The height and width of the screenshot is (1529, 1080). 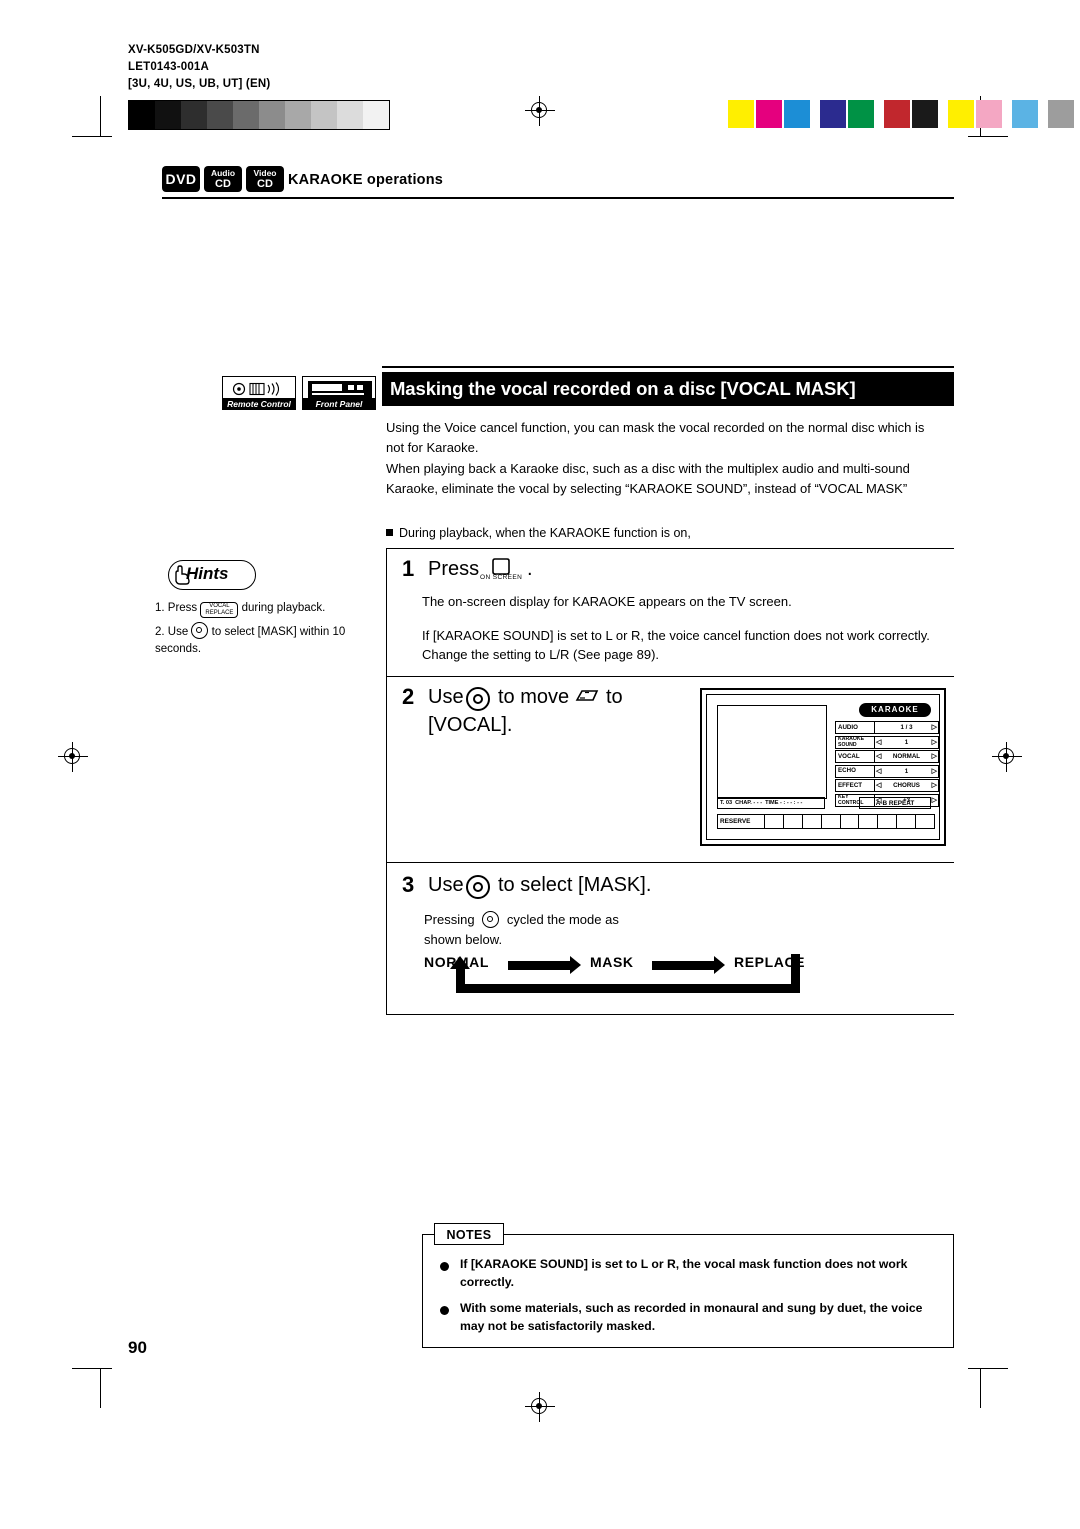 What do you see at coordinates (460, 962) in the screenshot?
I see `cycle-loop-arrow-head` at bounding box center [460, 962].